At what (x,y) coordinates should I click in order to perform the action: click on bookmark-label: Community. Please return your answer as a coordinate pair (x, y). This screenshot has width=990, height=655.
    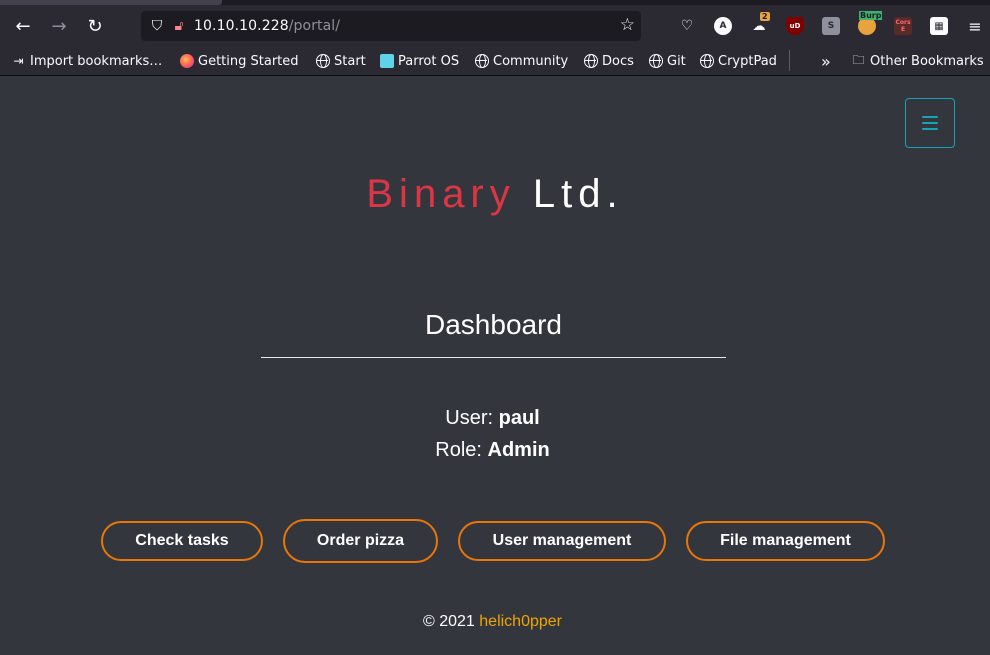
    Looking at the image, I should click on (531, 61).